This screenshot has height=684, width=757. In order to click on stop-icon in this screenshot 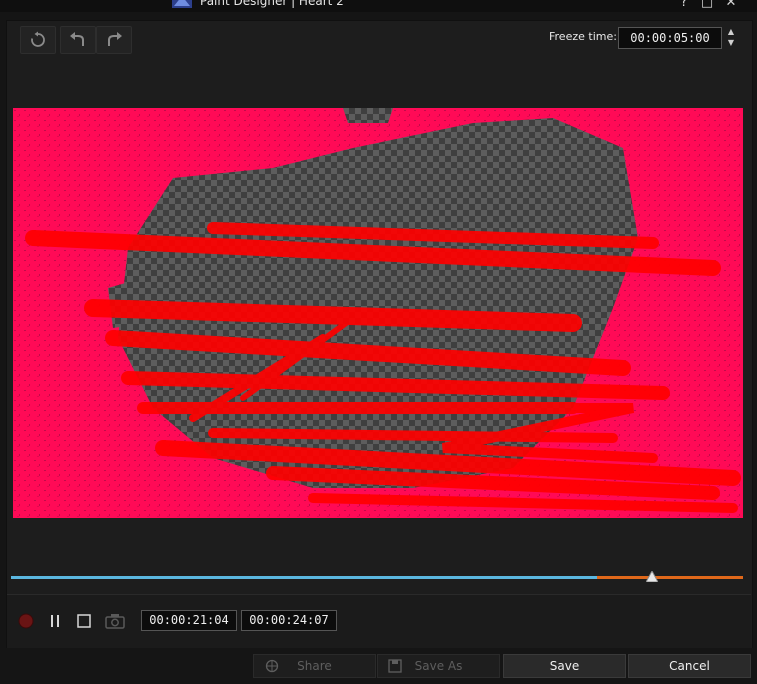, I will do `click(84, 621)`.